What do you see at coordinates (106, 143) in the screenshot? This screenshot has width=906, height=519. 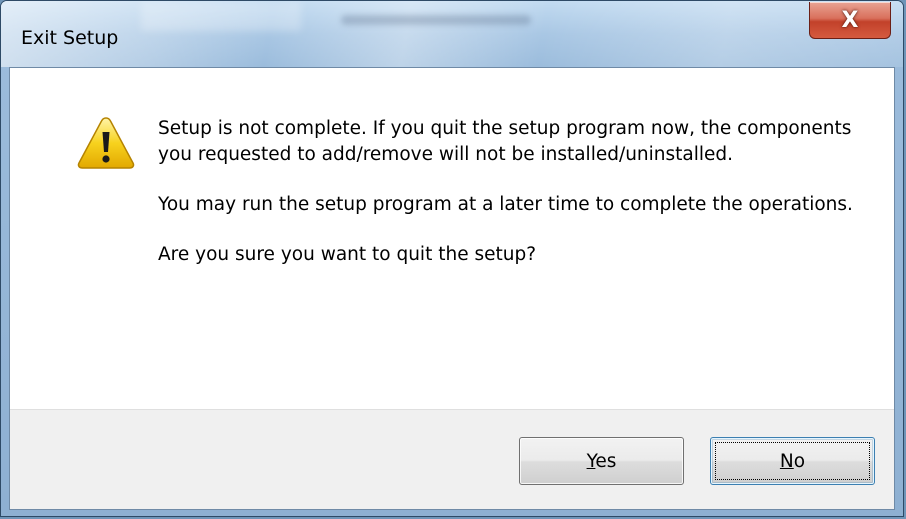 I see `warning-icon` at bounding box center [106, 143].